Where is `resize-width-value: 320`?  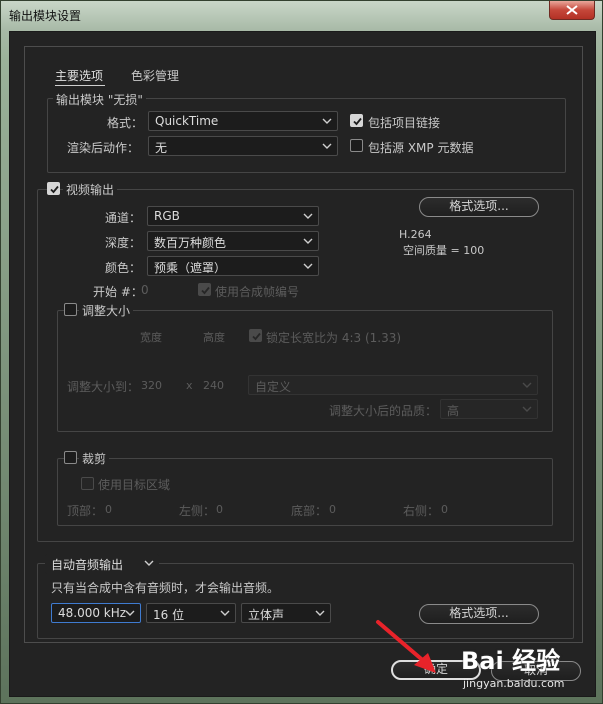
resize-width-value: 320 is located at coordinates (151, 385).